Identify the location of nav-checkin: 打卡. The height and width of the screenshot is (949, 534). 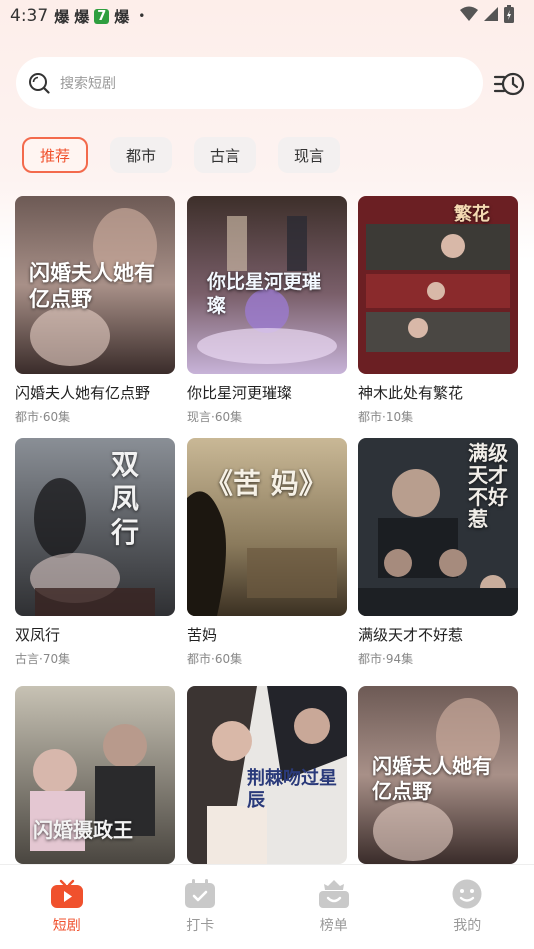
(201, 907).